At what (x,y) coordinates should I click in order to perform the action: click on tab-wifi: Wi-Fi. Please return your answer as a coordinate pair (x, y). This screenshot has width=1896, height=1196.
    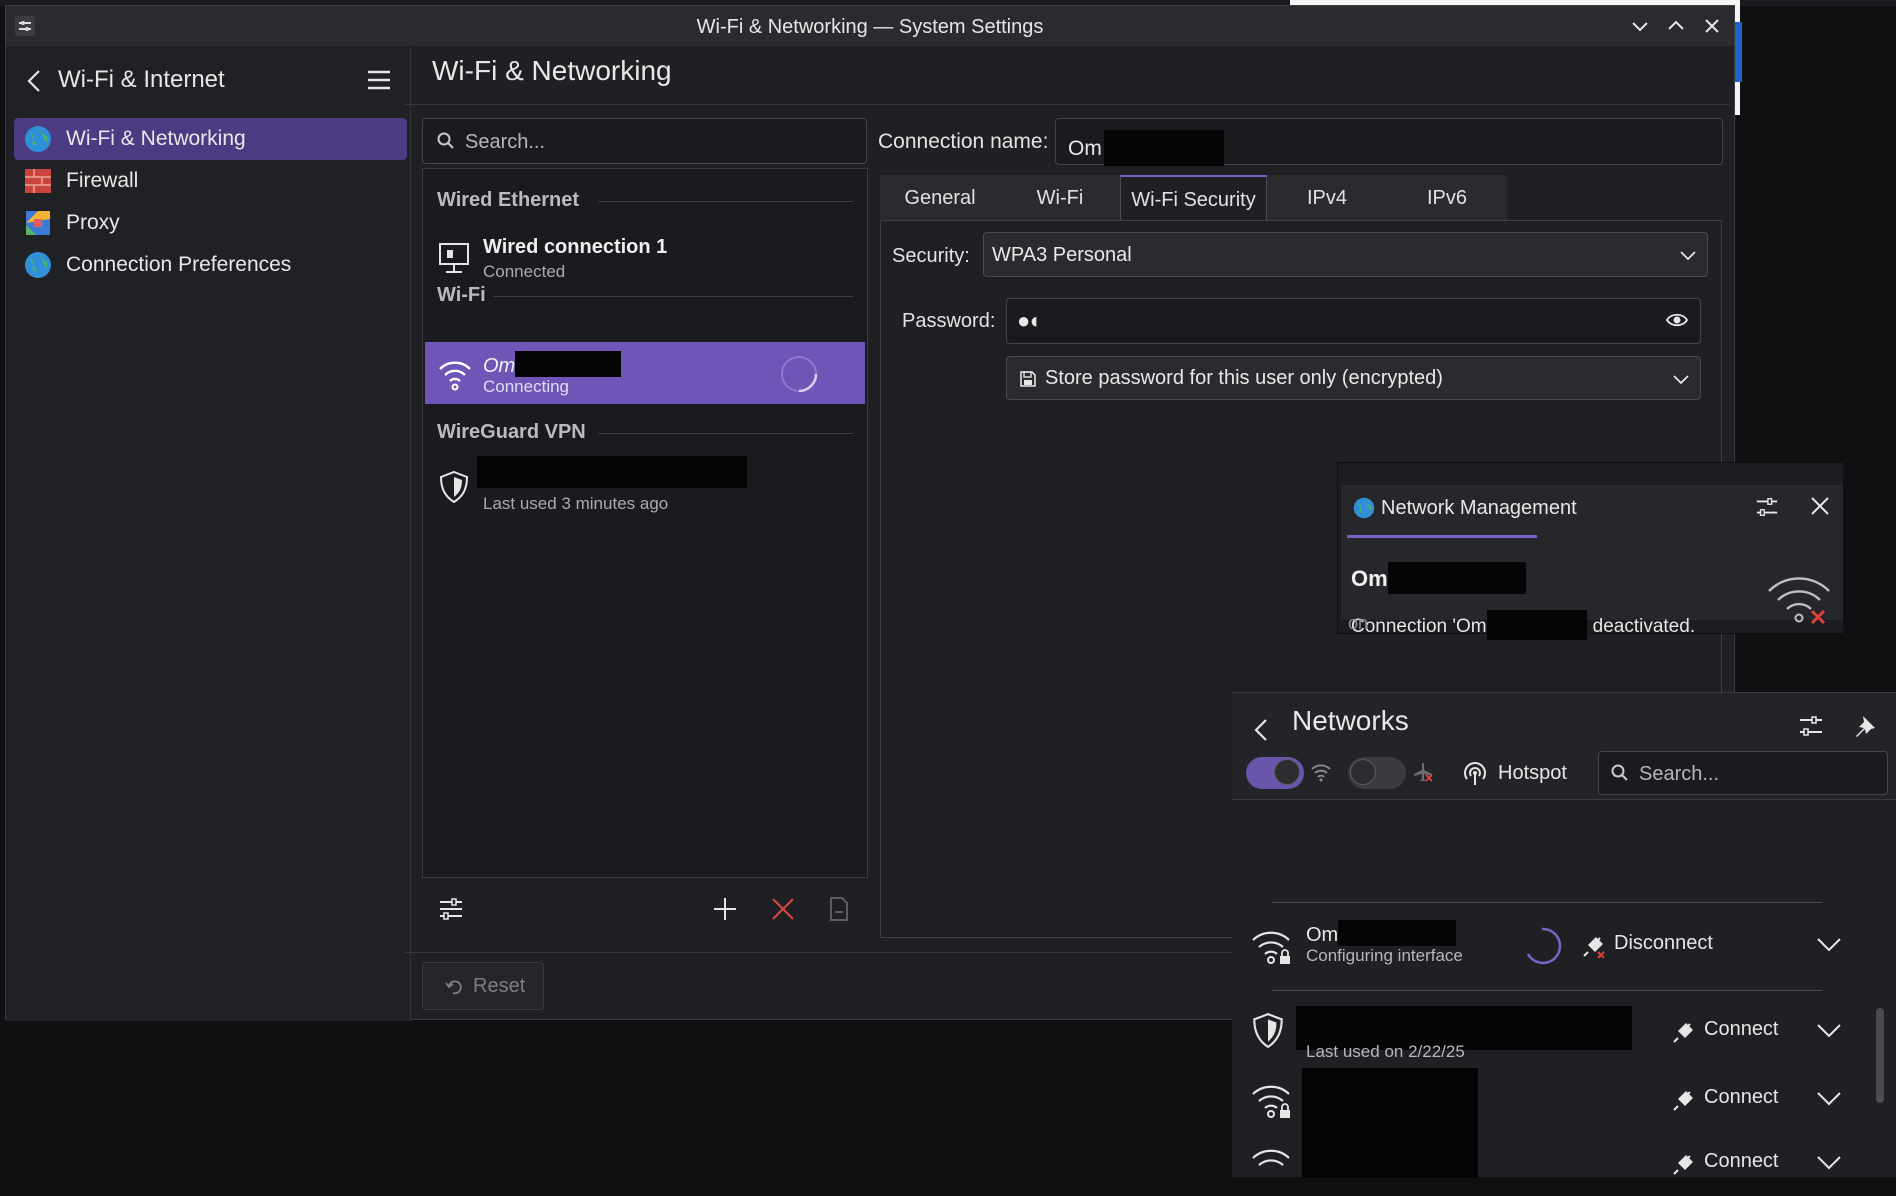
    Looking at the image, I should click on (1060, 198).